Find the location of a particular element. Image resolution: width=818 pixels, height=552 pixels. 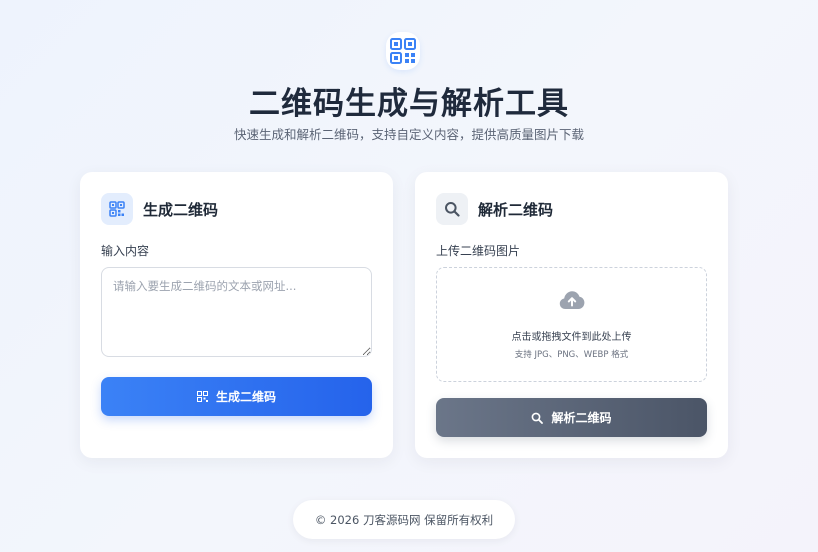

generate-button-label: 生成二维码 is located at coordinates (245, 397).